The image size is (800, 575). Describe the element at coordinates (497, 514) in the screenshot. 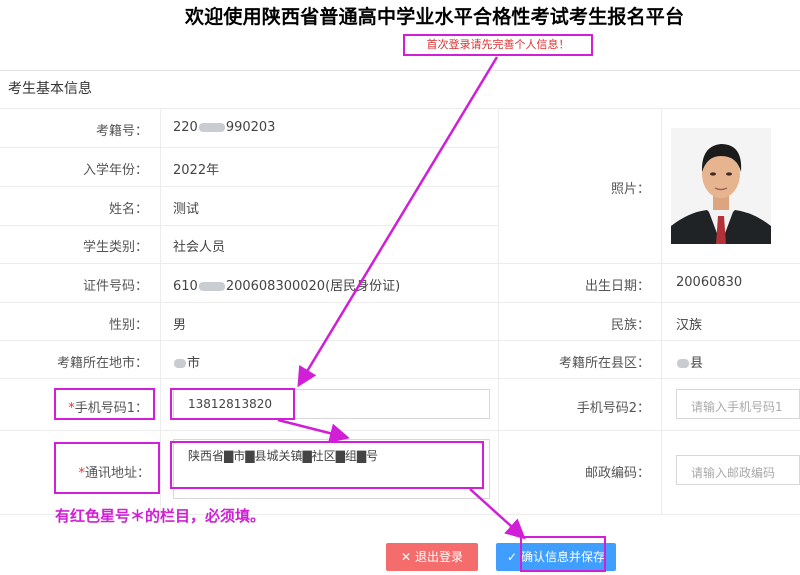

I see `arrow-to-save` at that location.